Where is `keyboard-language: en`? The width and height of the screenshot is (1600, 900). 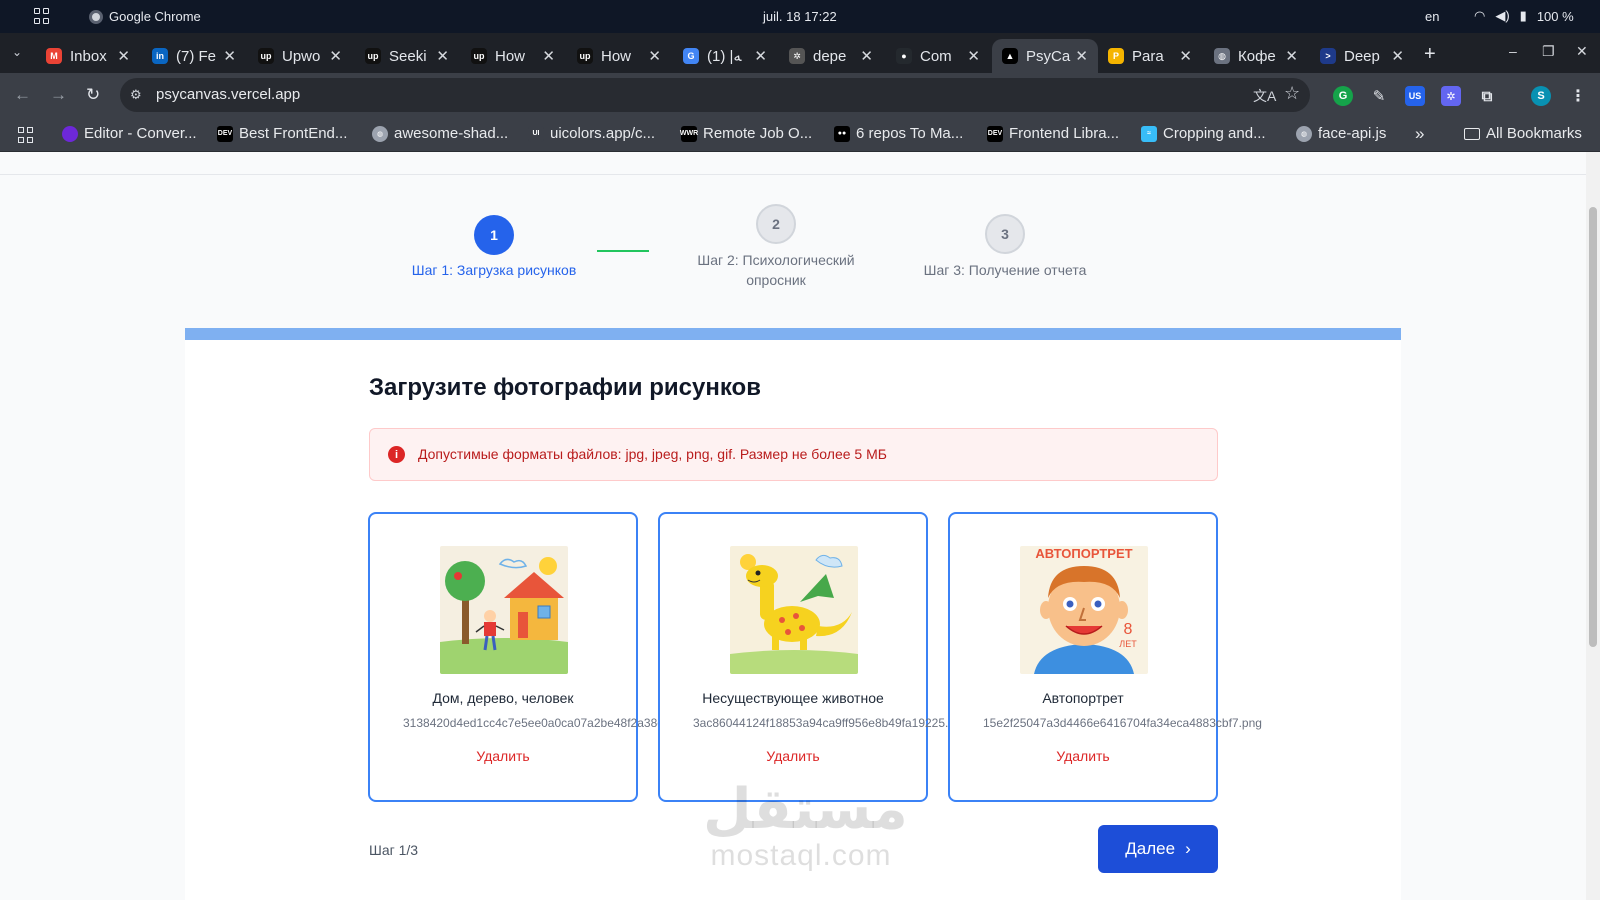
keyboard-language: en is located at coordinates (1432, 16).